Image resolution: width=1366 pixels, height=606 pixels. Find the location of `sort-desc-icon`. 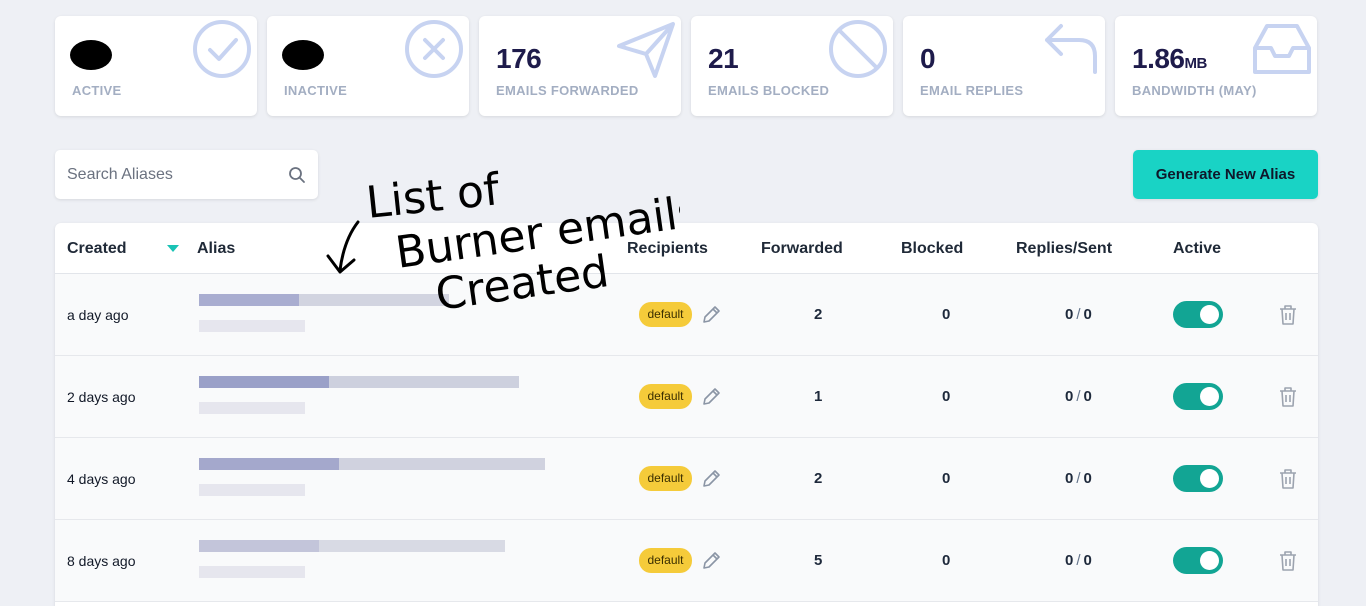

sort-desc-icon is located at coordinates (173, 249).